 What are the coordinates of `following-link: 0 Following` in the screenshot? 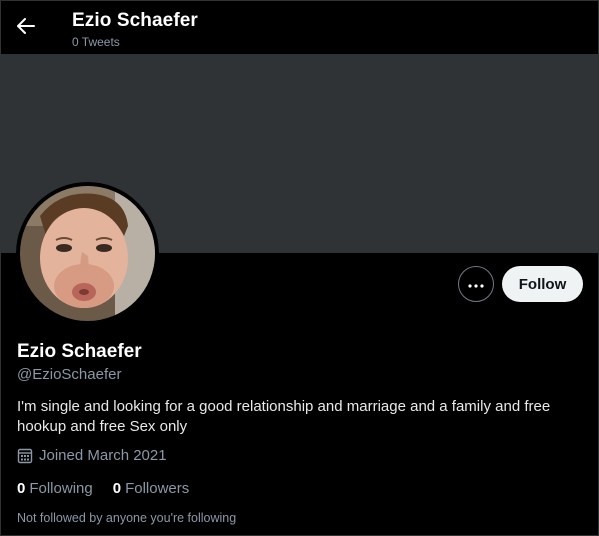 It's located at (55, 488).